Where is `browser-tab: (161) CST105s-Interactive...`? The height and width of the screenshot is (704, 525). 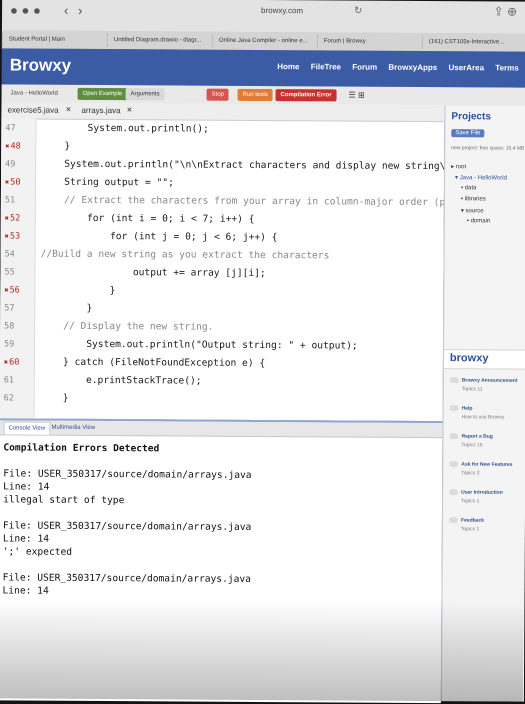 browser-tab: (161) CST105s-Interactive... is located at coordinates (473, 42).